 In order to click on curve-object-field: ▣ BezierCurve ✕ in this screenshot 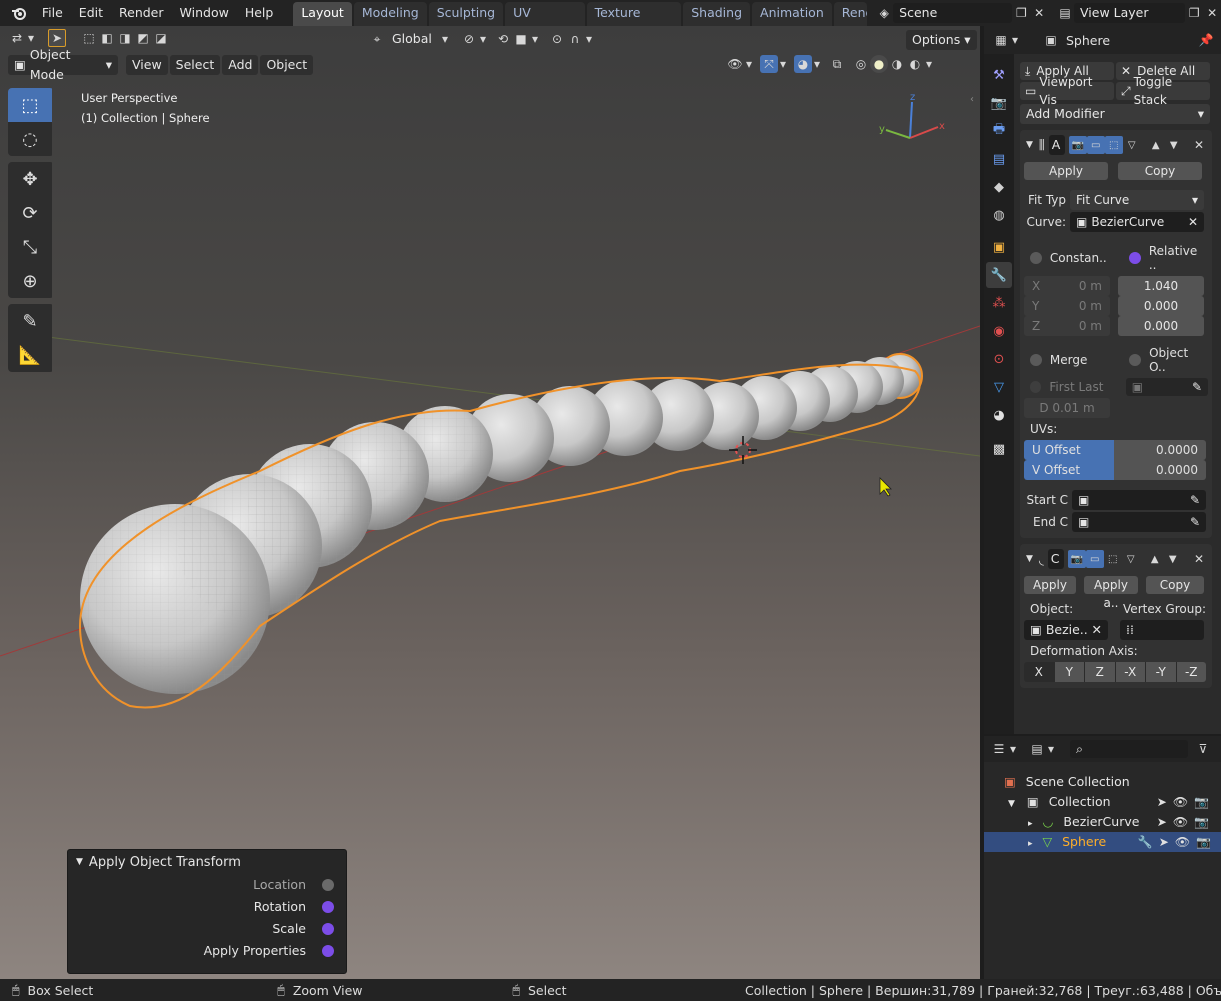, I will do `click(1137, 222)`.